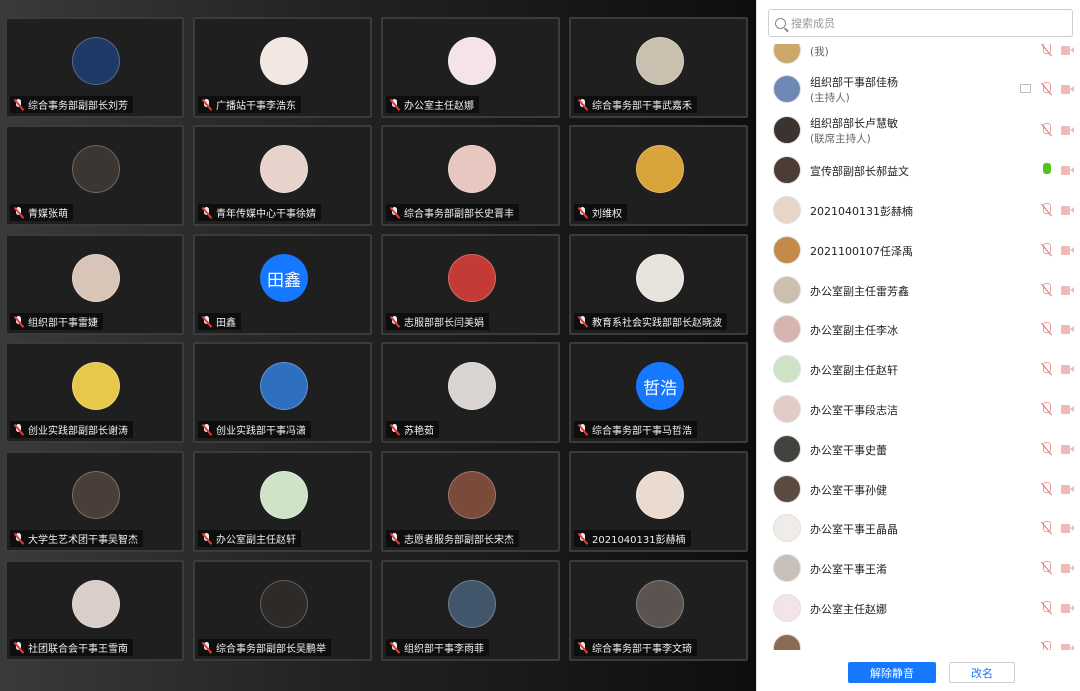 The image size is (1080, 691). What do you see at coordinates (918, 608) in the screenshot?
I see `member-row: 办公室主任赵娜` at bounding box center [918, 608].